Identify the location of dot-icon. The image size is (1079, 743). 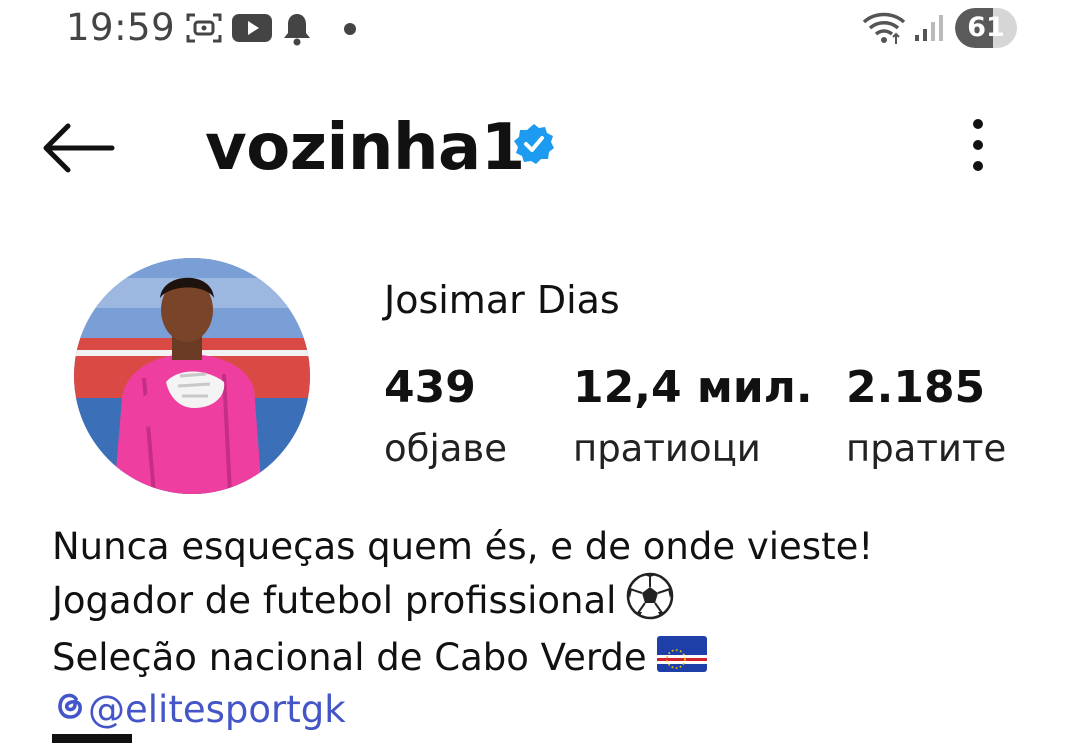
(350, 30).